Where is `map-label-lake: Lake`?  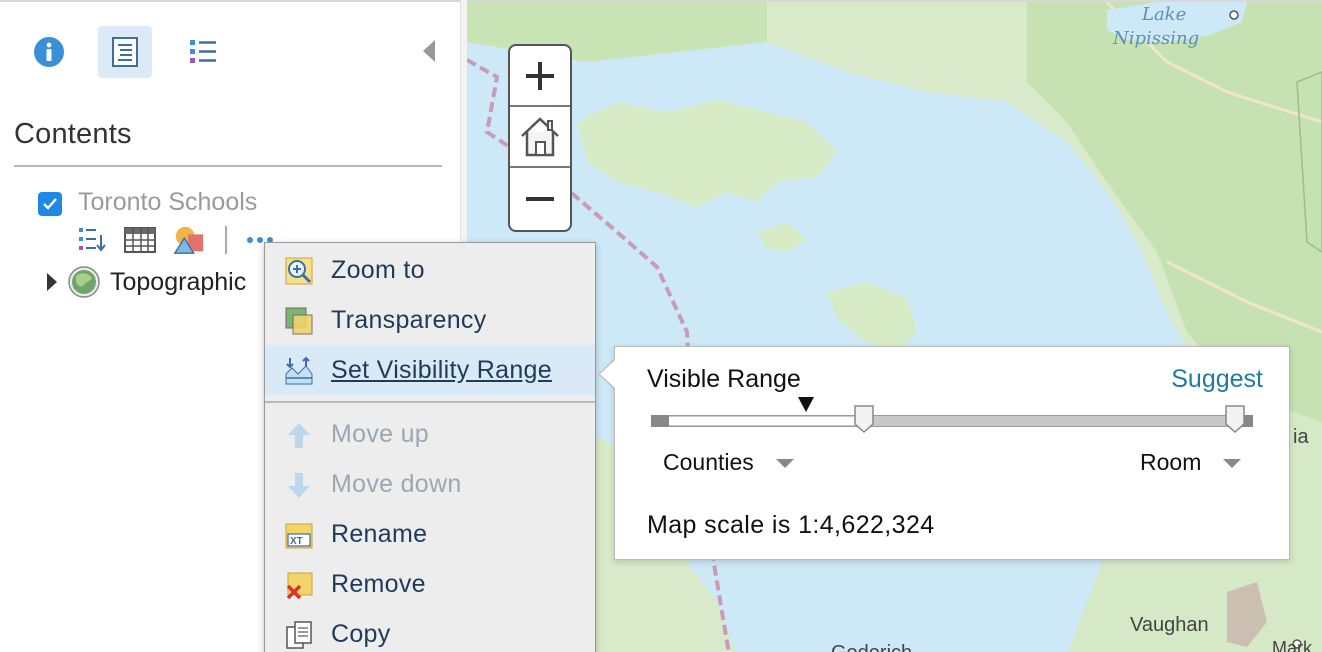 map-label-lake: Lake is located at coordinates (1164, 14).